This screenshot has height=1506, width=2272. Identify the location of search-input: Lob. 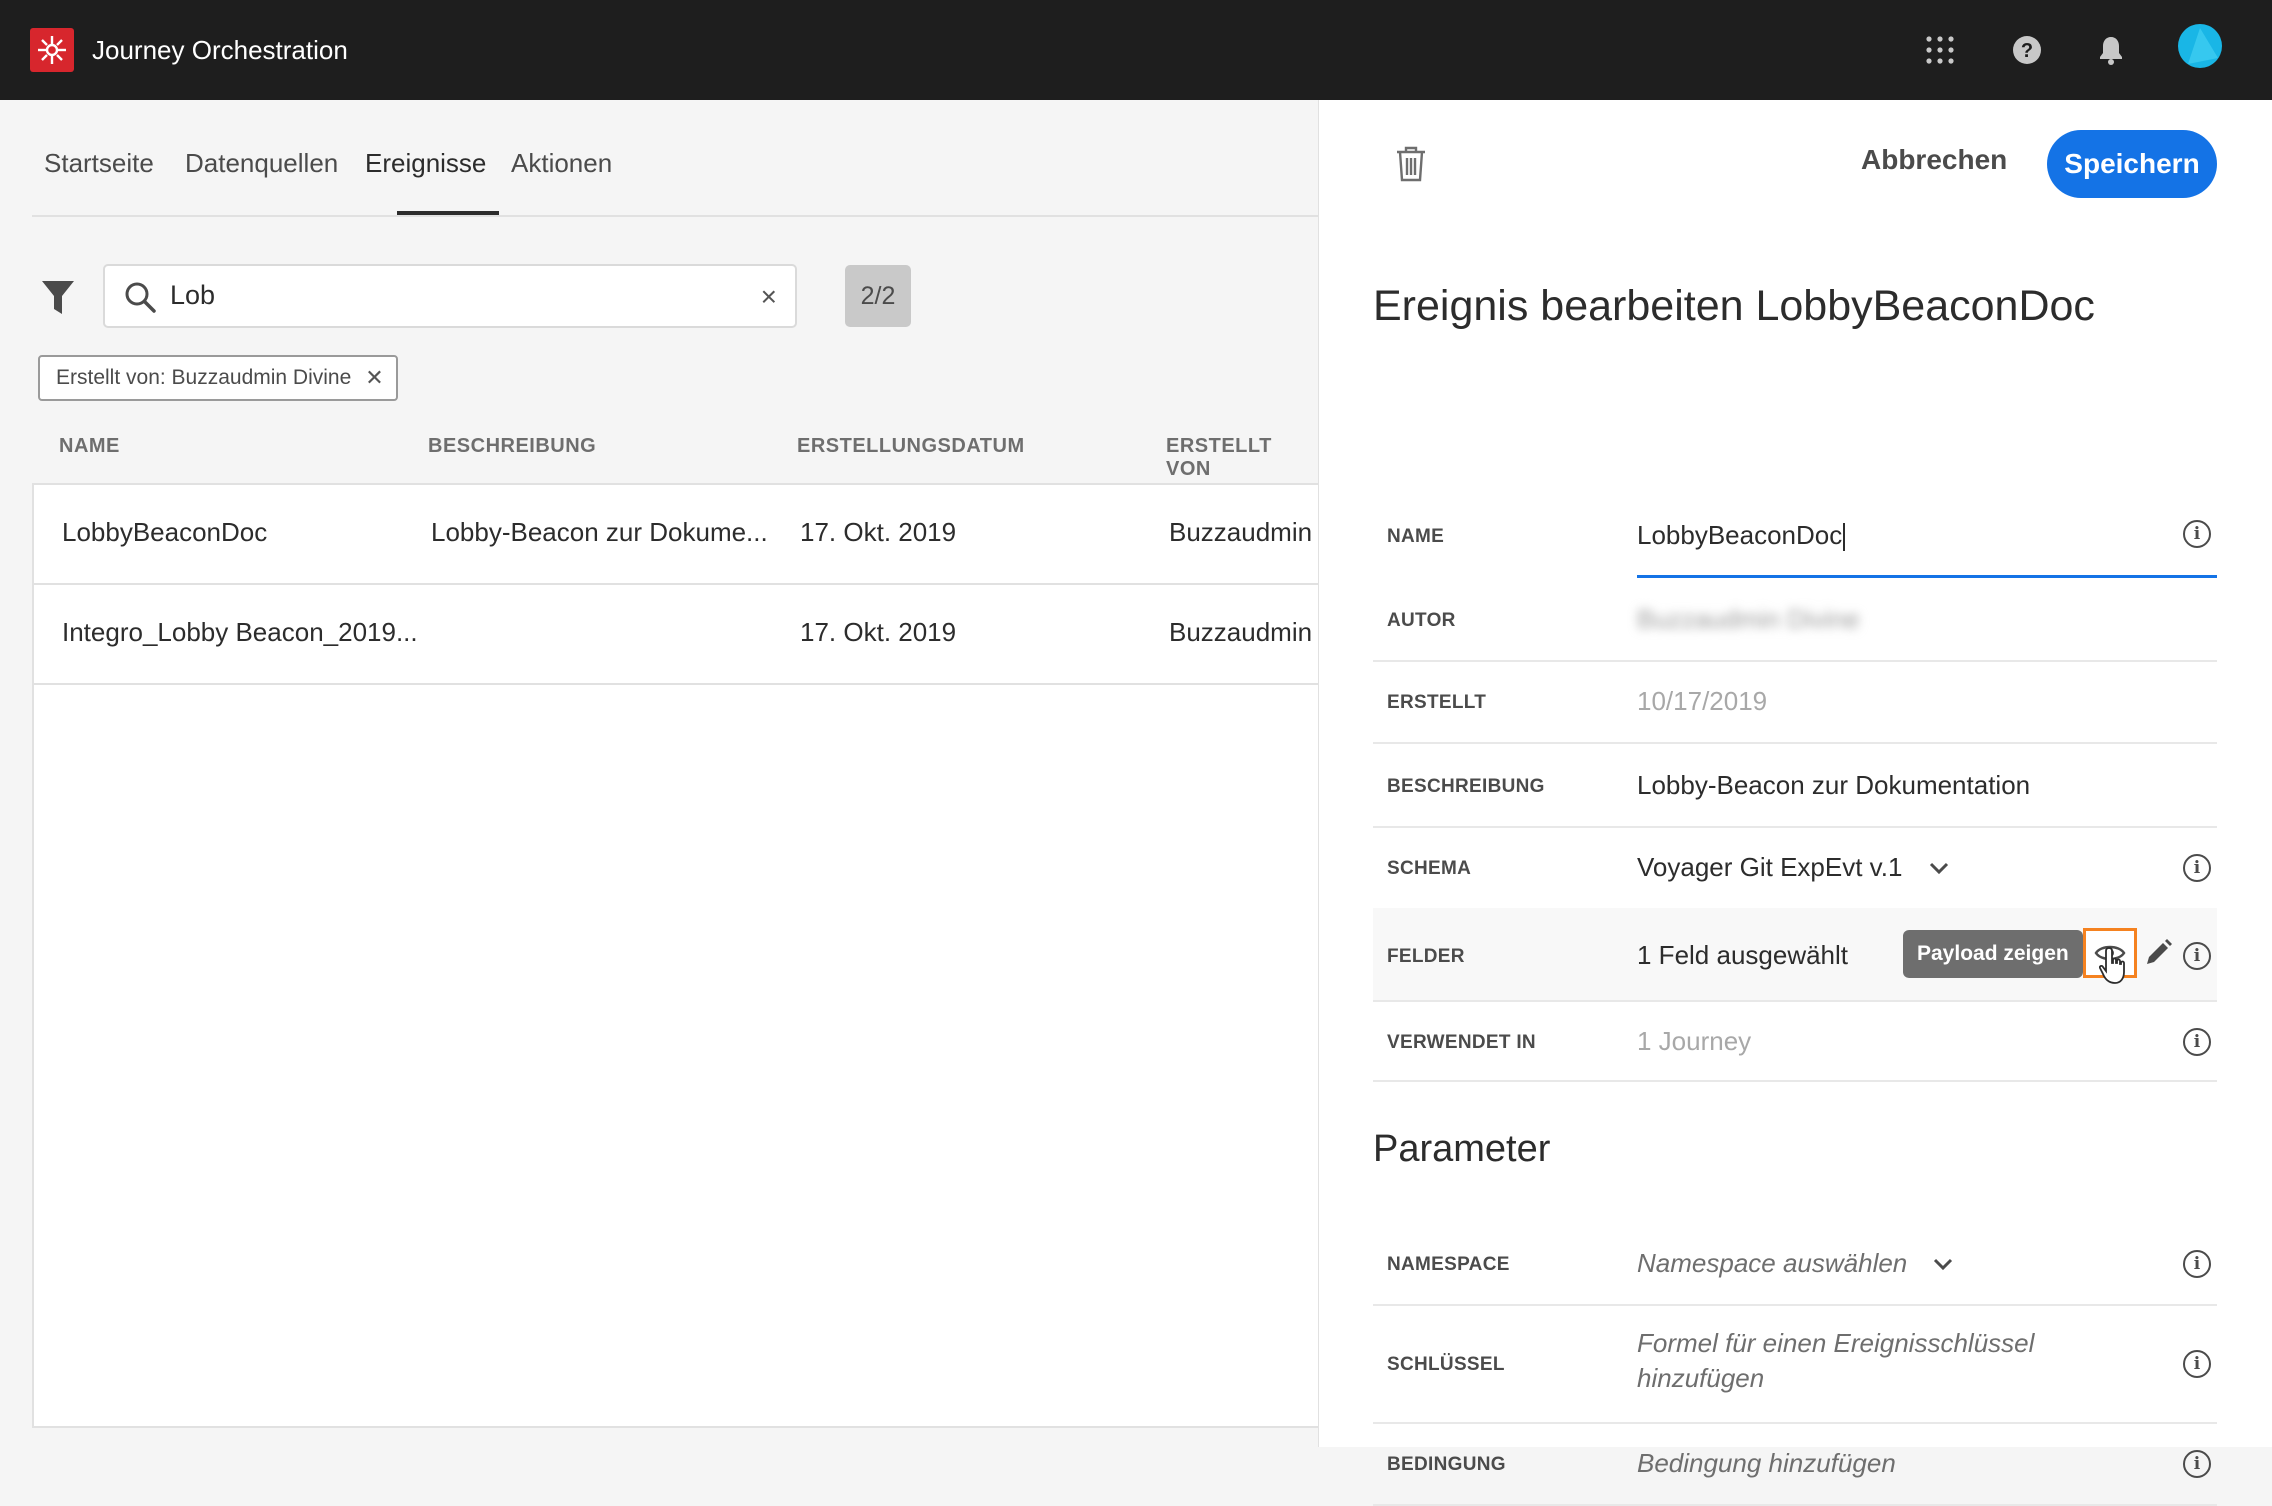
(192, 295).